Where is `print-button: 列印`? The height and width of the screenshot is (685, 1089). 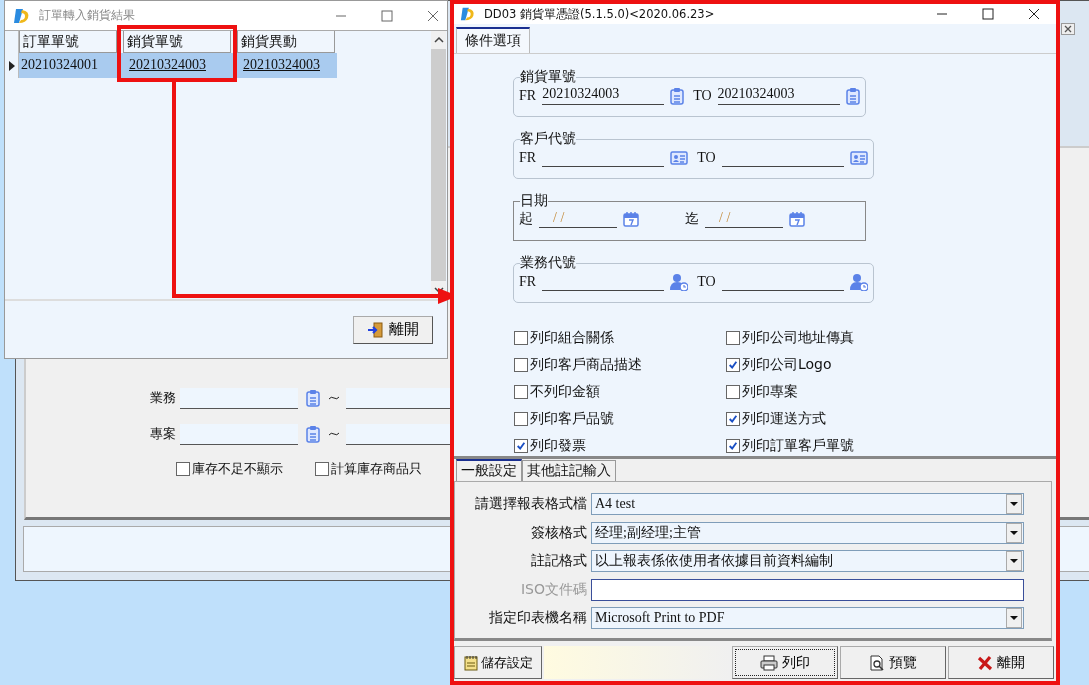 print-button: 列印 is located at coordinates (785, 662).